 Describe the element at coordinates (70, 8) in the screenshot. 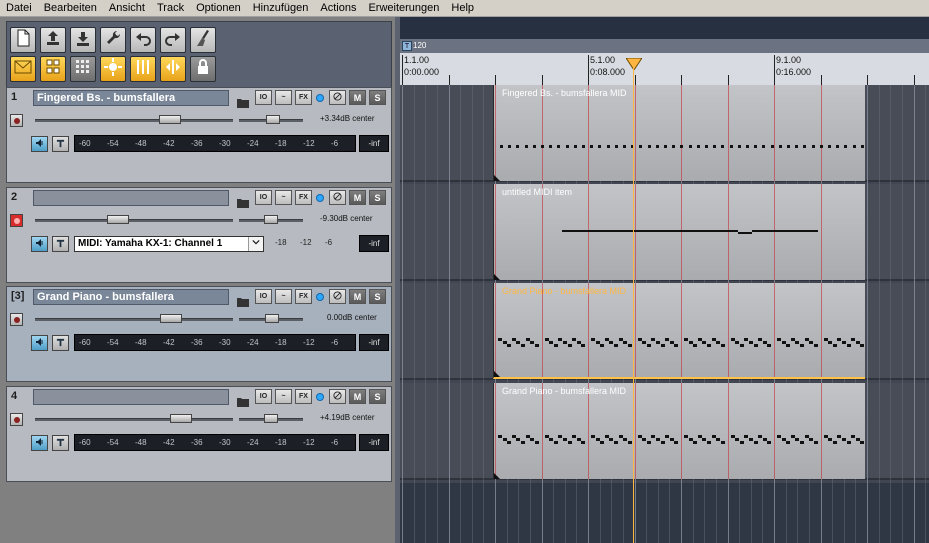

I see `menu-bearbeiten: Bearbeiten` at that location.